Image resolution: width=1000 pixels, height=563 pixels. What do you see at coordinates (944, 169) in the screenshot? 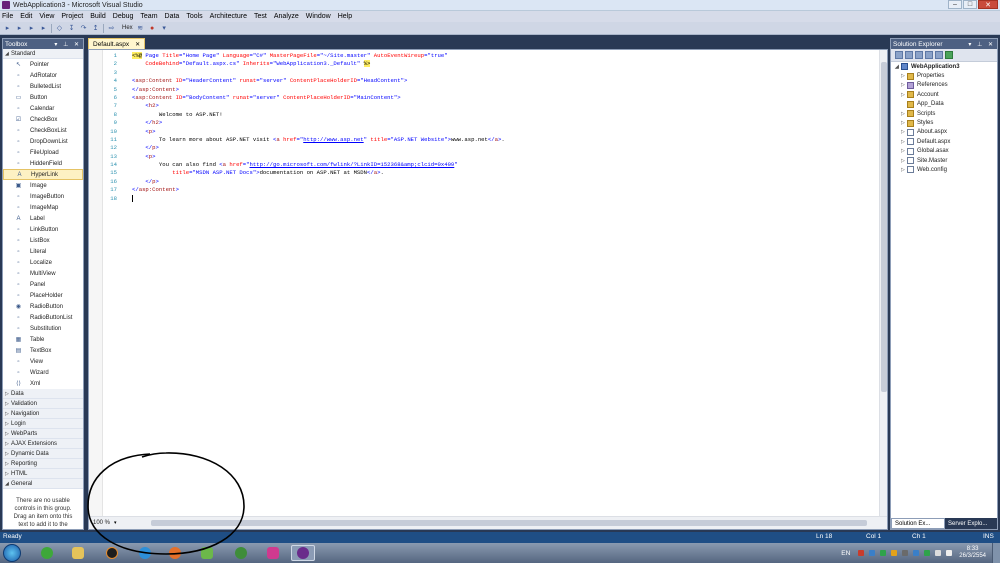
I see `tree-node-web-config: ▷ Web.config` at bounding box center [944, 169].